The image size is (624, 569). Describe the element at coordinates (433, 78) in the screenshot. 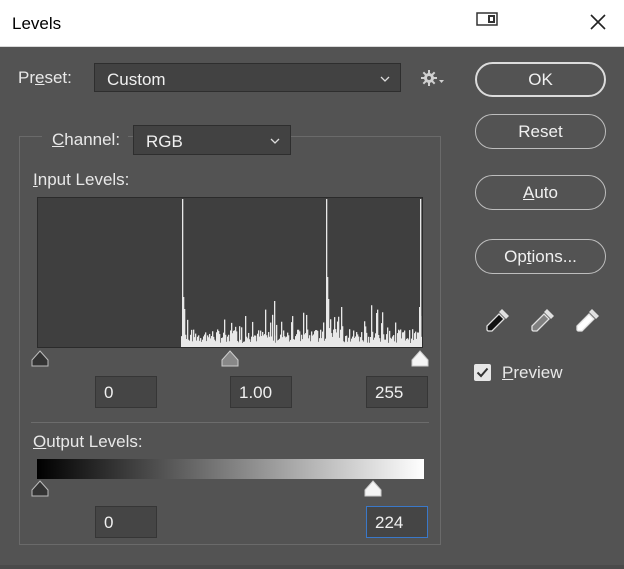

I see `gear-icon` at that location.